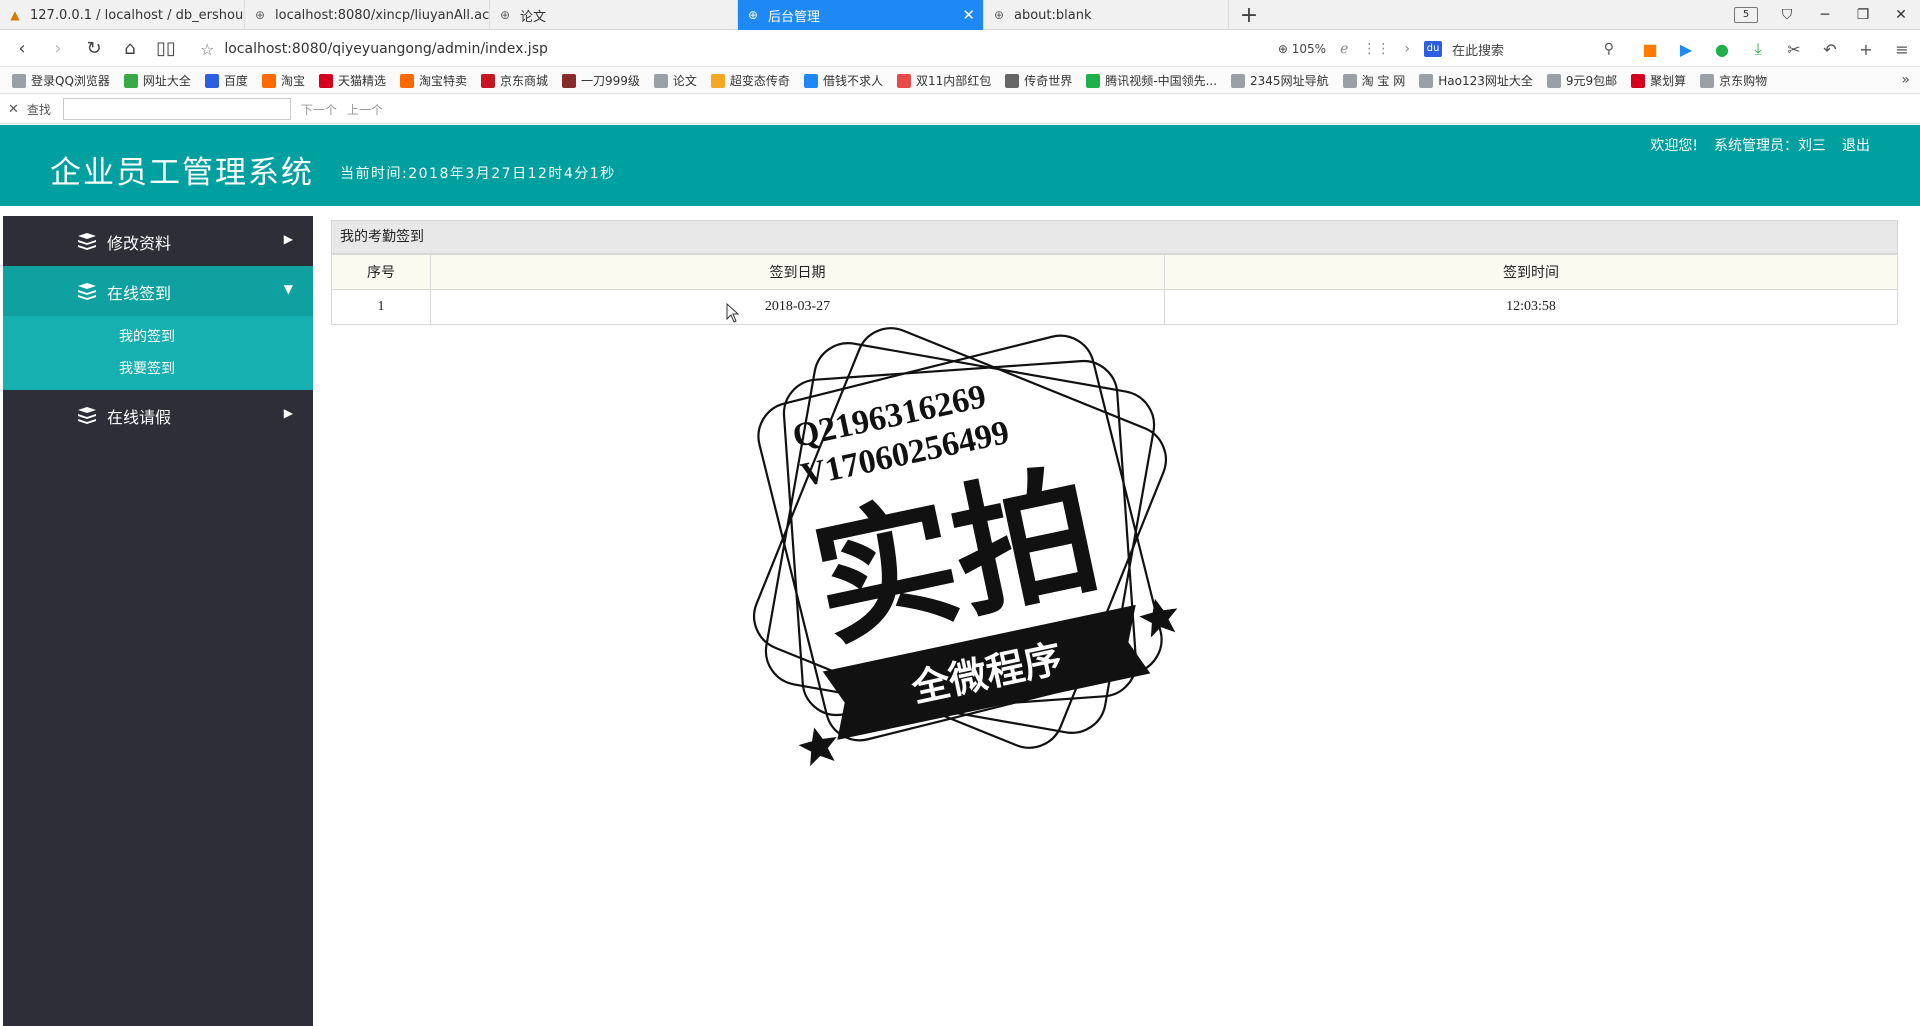 This screenshot has width=1920, height=1026. I want to click on wechat-icon: ●, so click(1722, 49).